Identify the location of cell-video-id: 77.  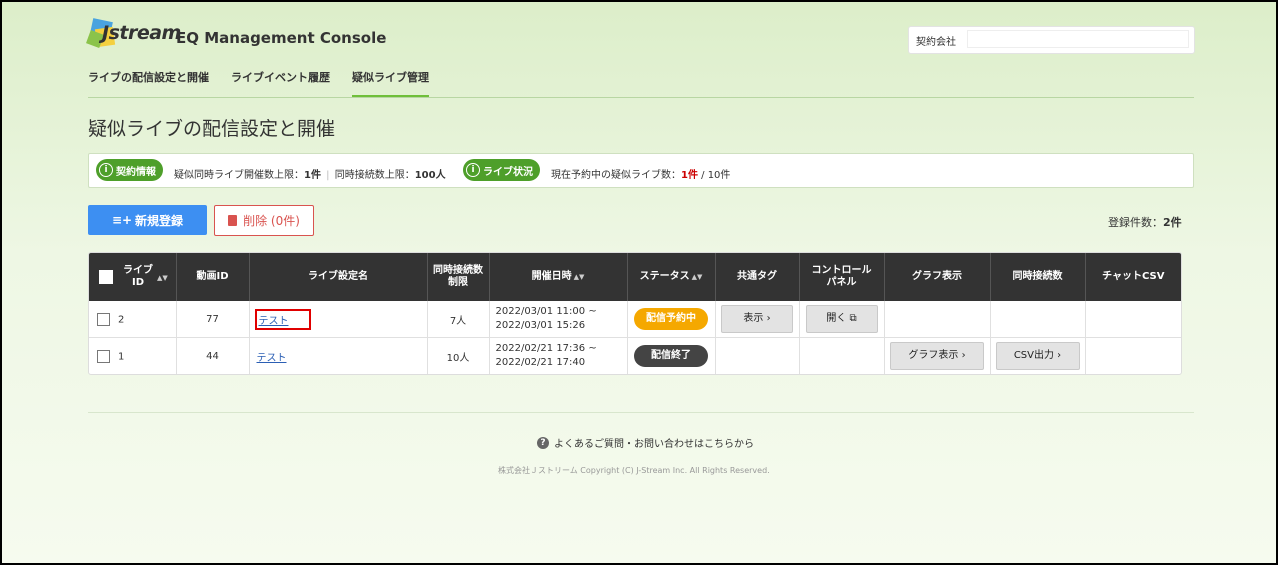
(213, 319).